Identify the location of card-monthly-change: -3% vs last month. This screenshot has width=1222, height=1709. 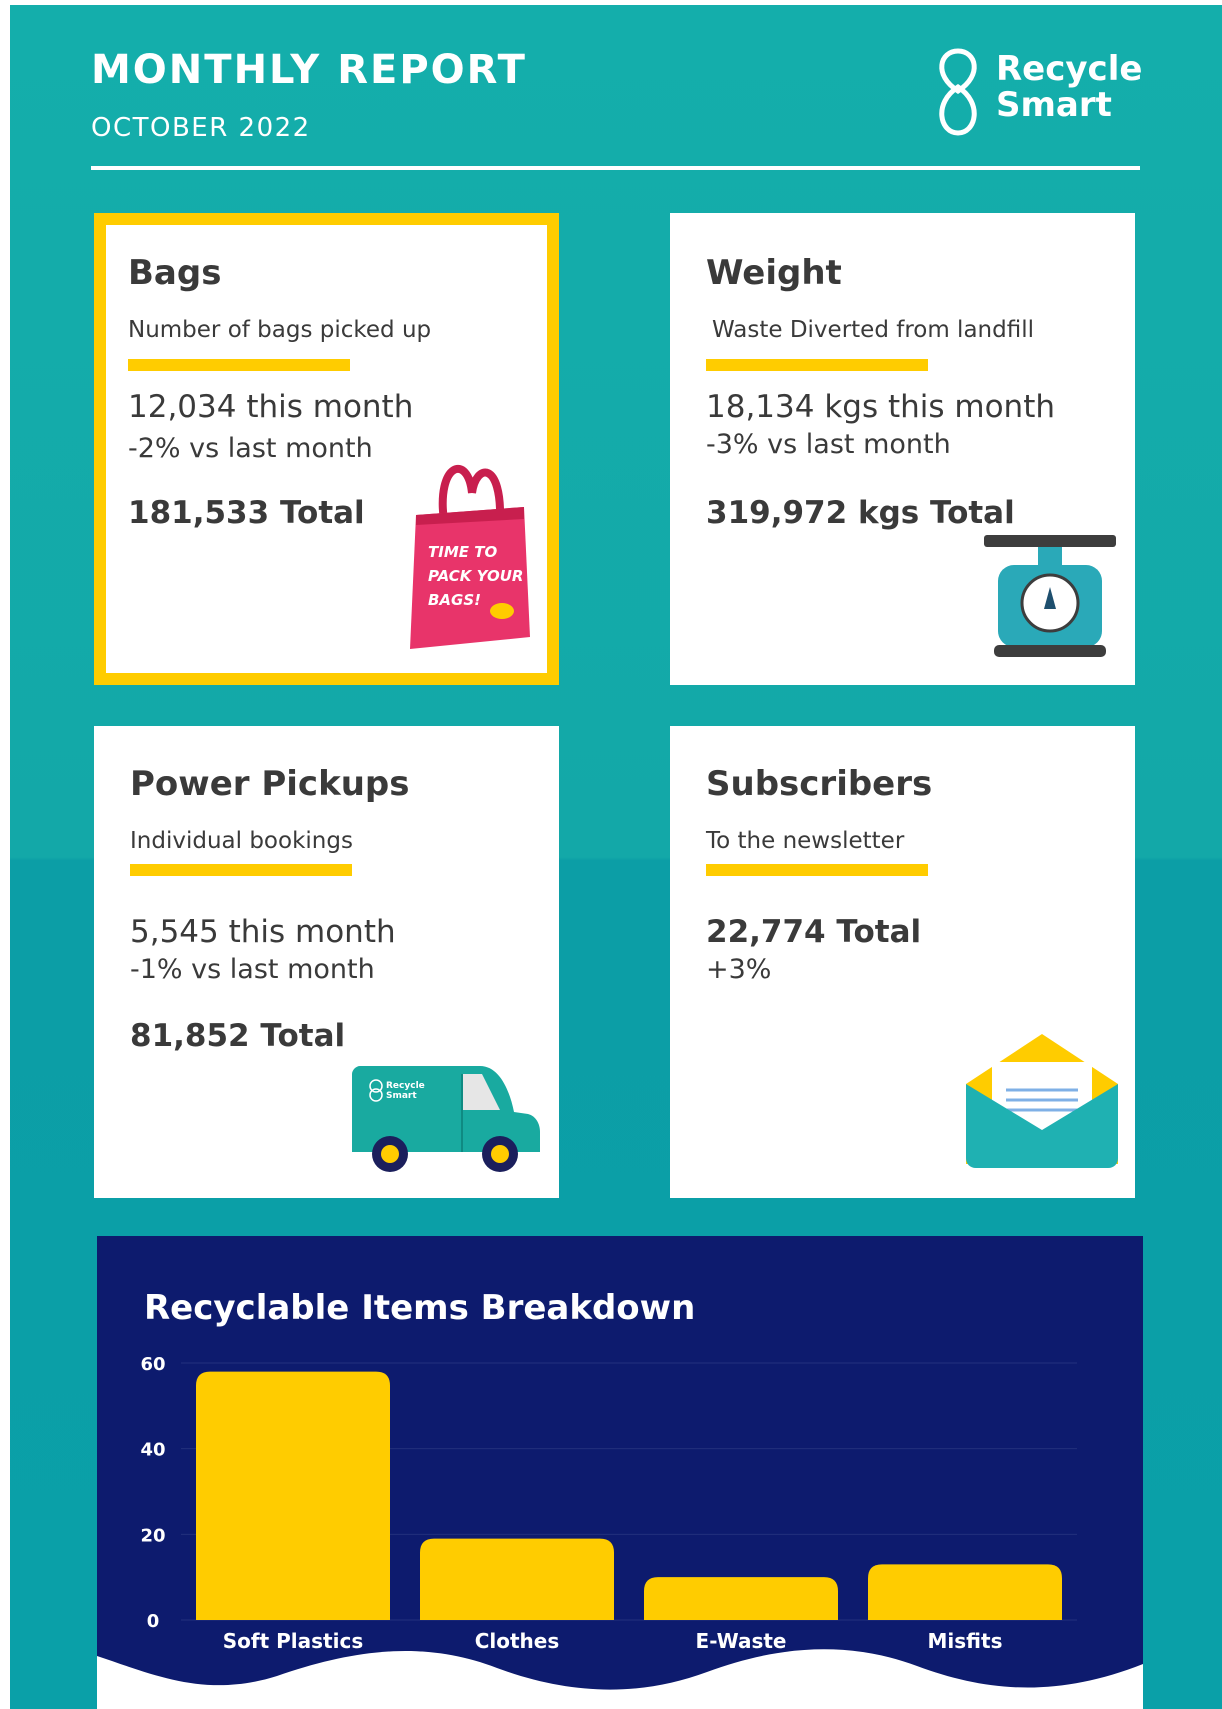
(828, 444).